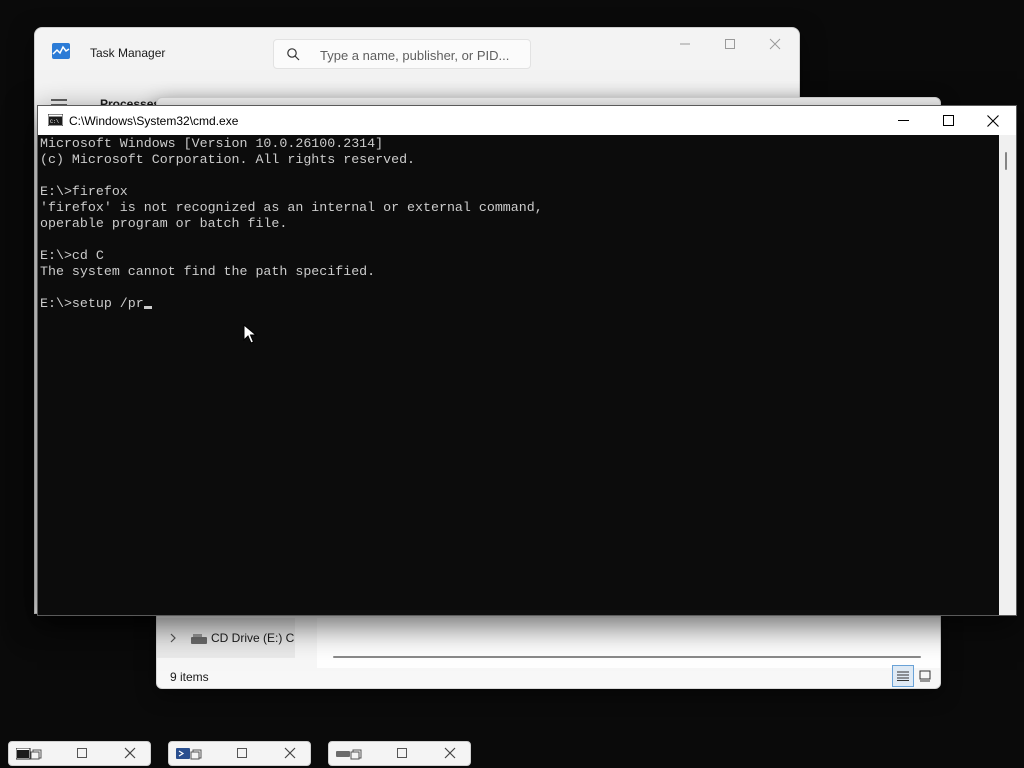  I want to click on cmd-icon, so click(29, 754).